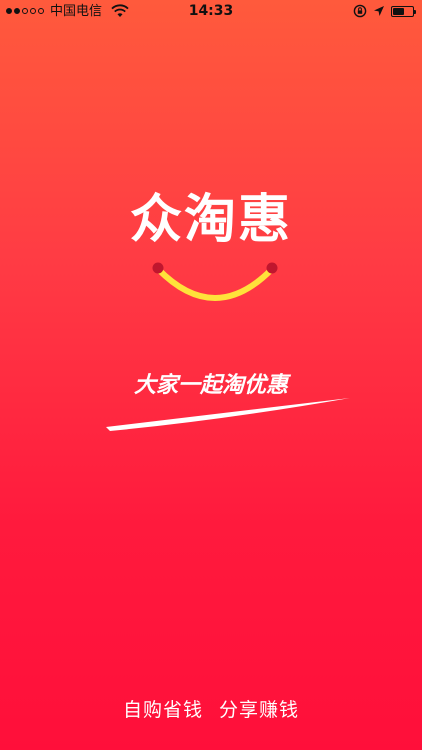  What do you see at coordinates (379, 11) in the screenshot?
I see `location-arrow-icon` at bounding box center [379, 11].